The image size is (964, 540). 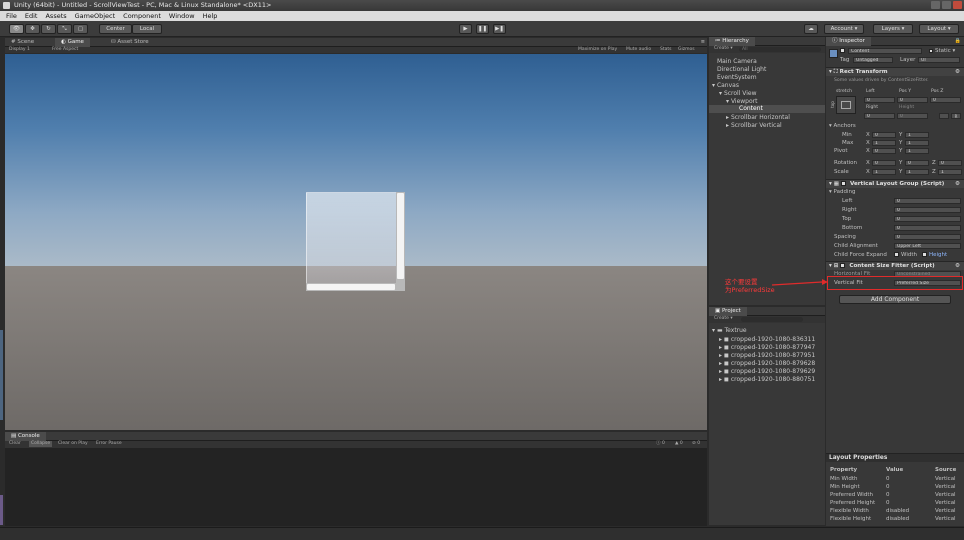 What do you see at coordinates (843, 265) in the screenshot?
I see `content-size-fitter-enabled-checkbox` at bounding box center [843, 265].